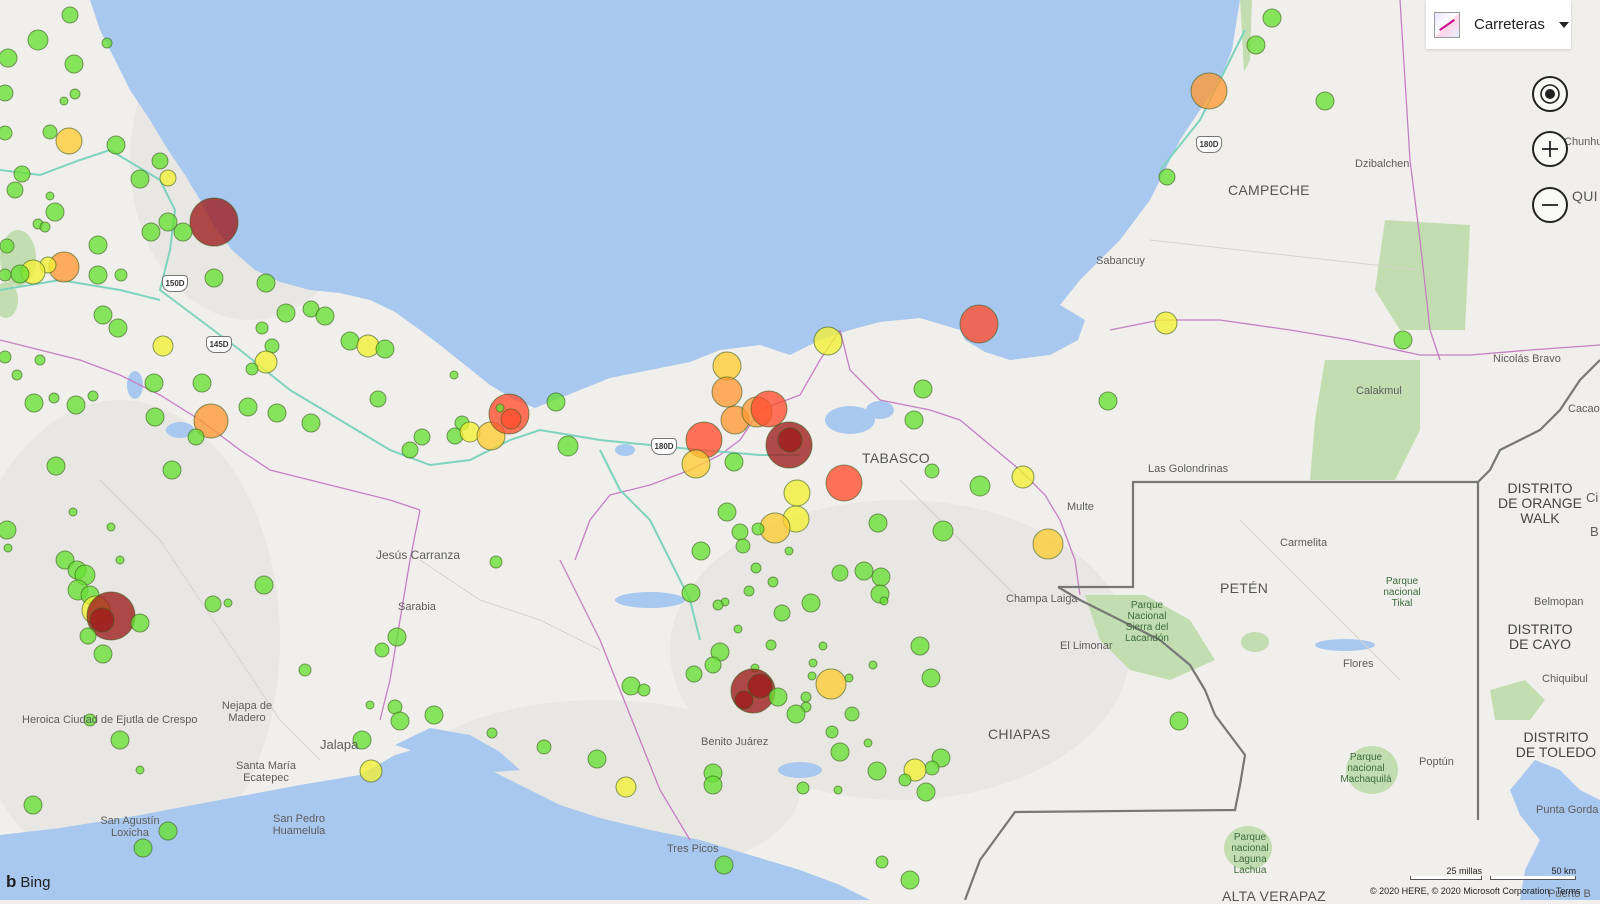  I want to click on bing-logo: b Bing, so click(28, 882).